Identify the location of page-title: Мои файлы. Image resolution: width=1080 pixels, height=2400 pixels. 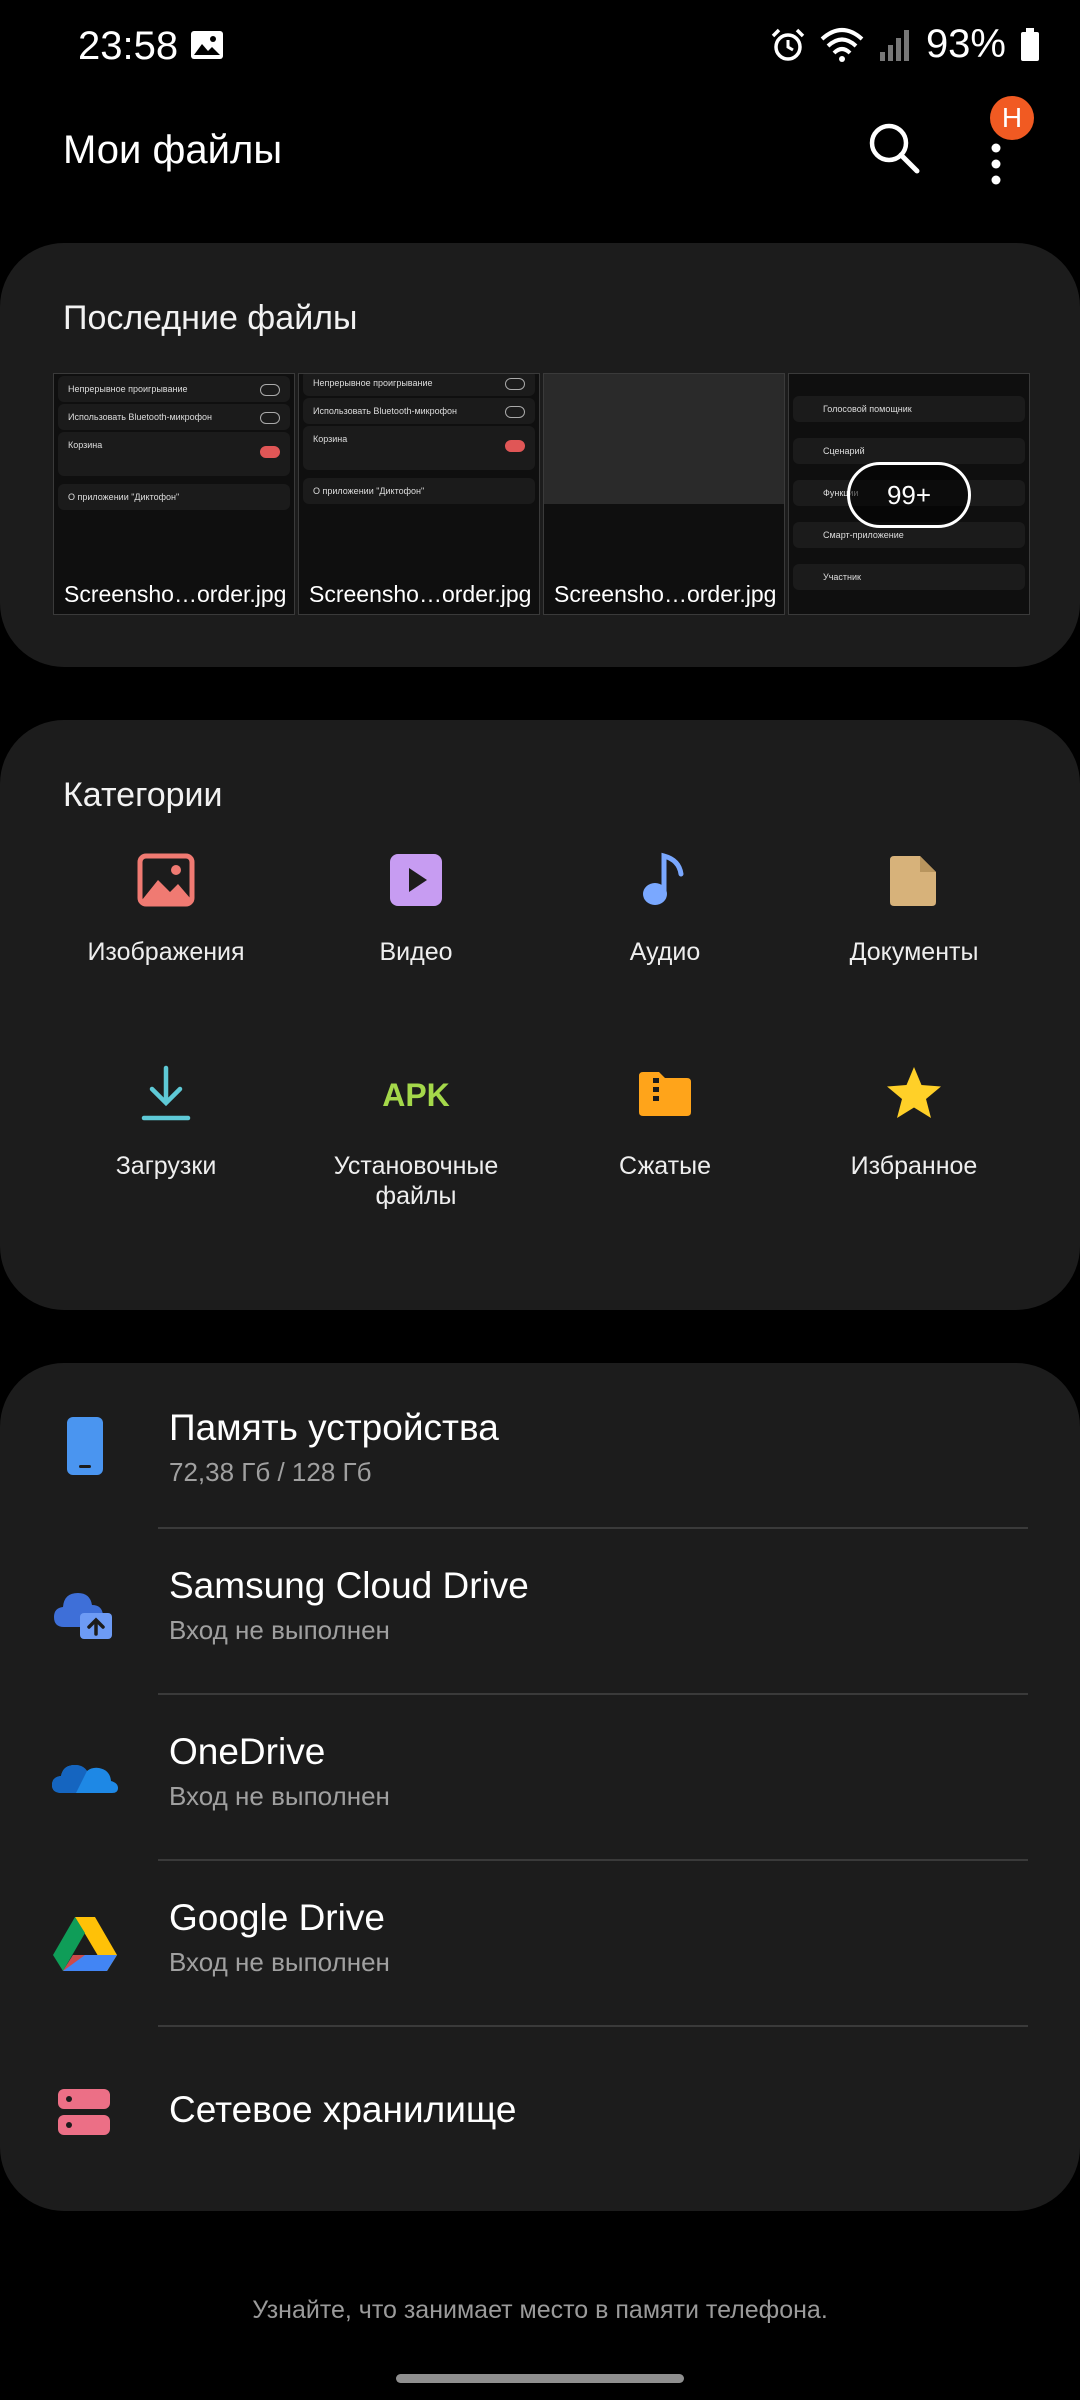
(173, 150).